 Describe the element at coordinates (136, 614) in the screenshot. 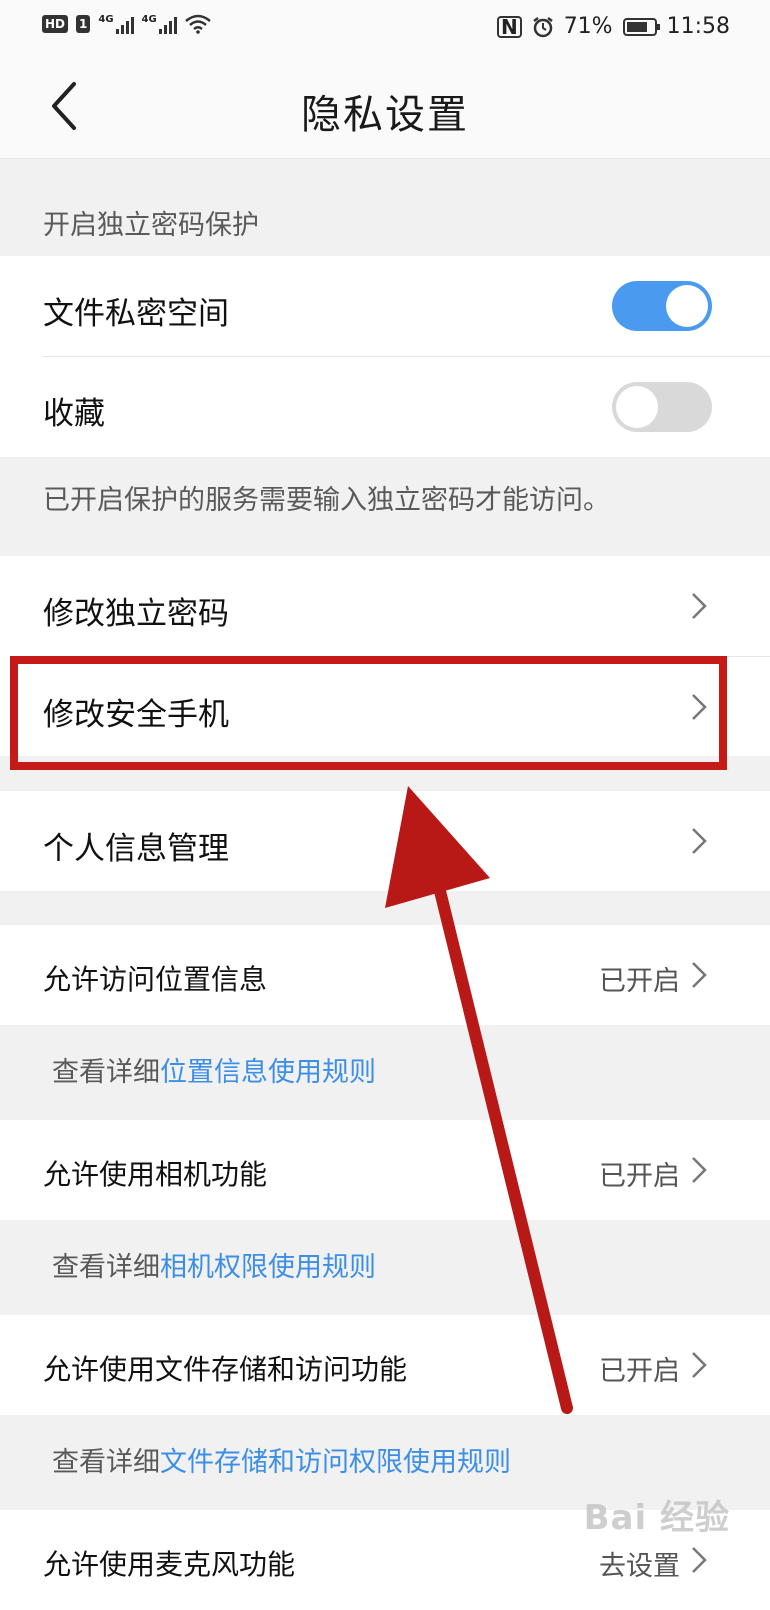

I see `change-password-label: 修改独立密码` at that location.